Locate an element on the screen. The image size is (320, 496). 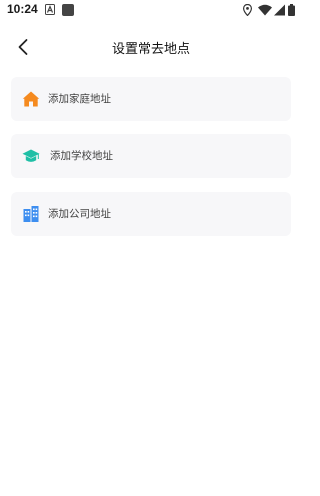
add-home-address-label: 添加家庭地址 is located at coordinates (79, 99).